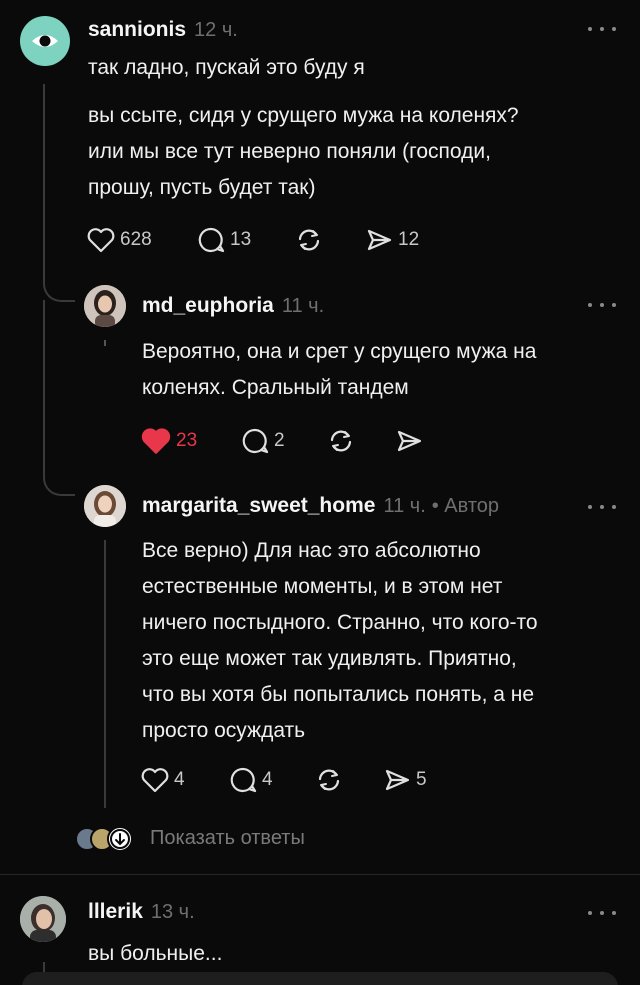 The width and height of the screenshot is (640, 985). I want to click on like-button: 23, so click(168, 441).